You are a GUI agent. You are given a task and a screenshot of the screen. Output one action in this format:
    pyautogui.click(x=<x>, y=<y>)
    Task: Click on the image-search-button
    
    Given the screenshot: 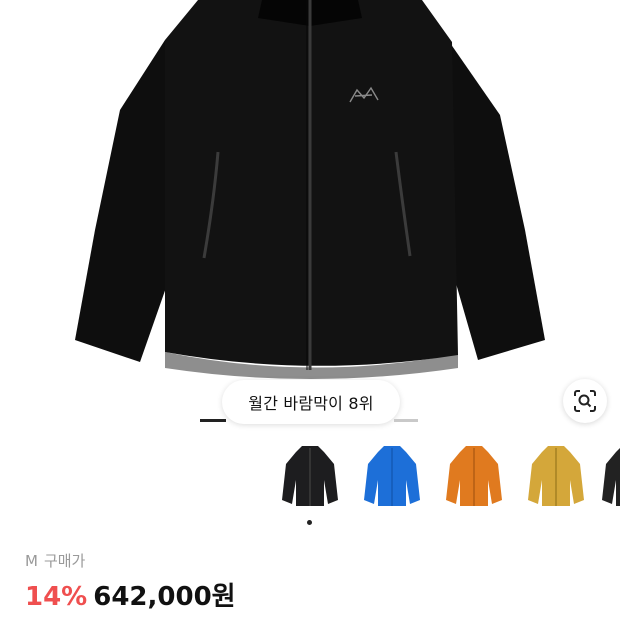 What is the action you would take?
    pyautogui.click(x=585, y=401)
    